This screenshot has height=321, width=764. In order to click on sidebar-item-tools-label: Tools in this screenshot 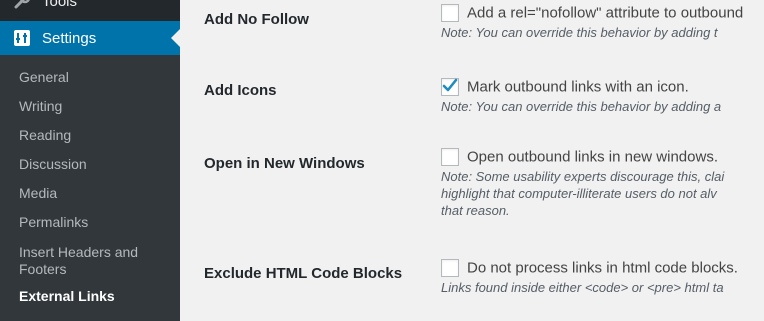, I will do `click(60, 5)`.